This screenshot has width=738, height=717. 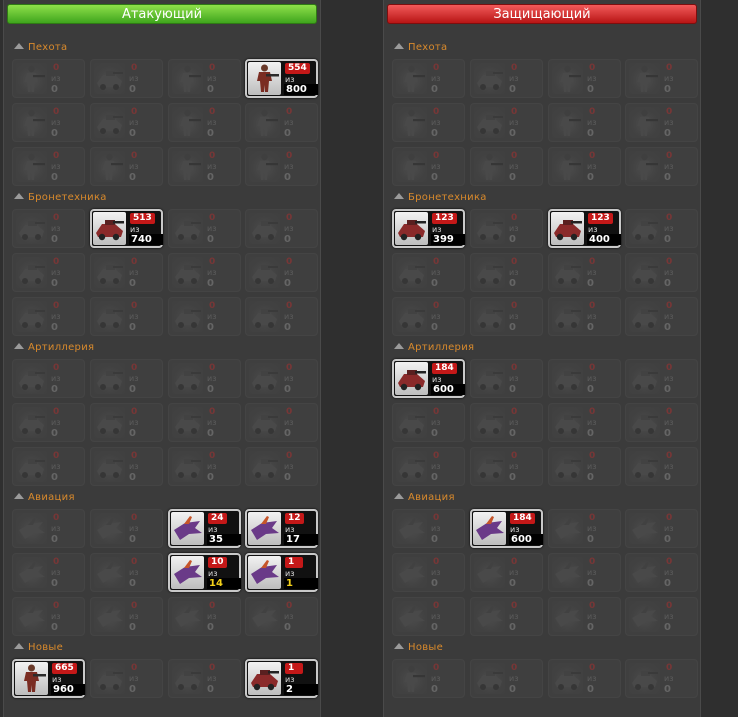 I want to click on unit-slot: 10 из 14, so click(x=204, y=572).